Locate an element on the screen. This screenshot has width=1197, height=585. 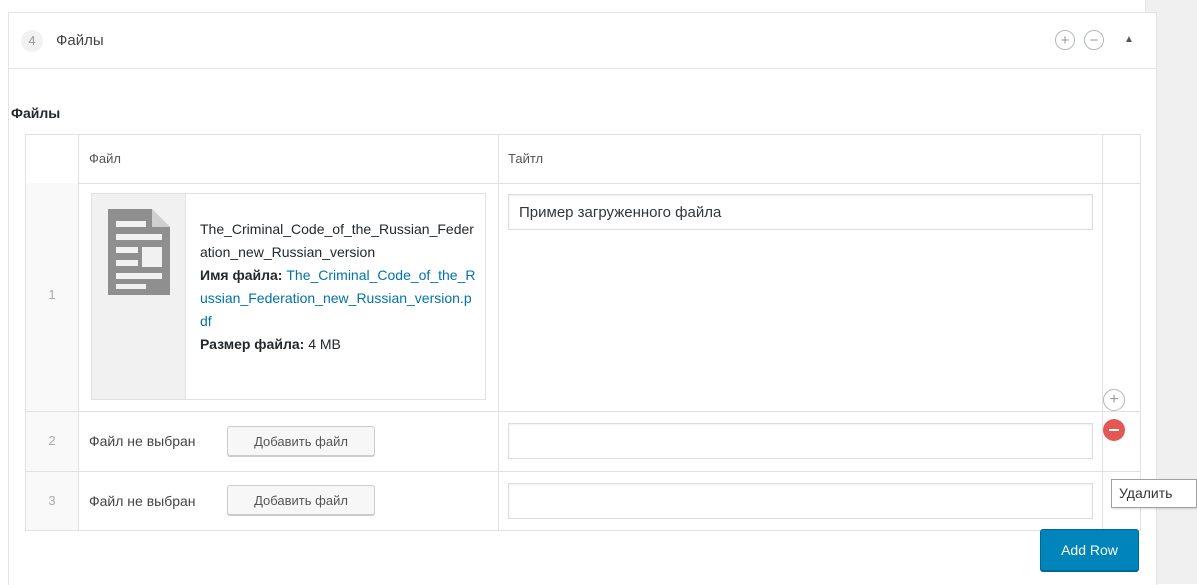
document-icon is located at coordinates (139, 252).